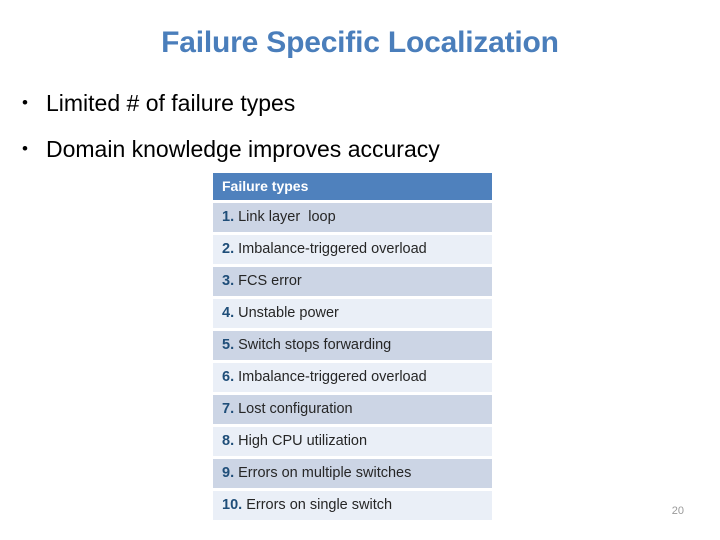 This screenshot has height=540, width=720. I want to click on table-row: 8. High CPU utilization, so click(352, 441).